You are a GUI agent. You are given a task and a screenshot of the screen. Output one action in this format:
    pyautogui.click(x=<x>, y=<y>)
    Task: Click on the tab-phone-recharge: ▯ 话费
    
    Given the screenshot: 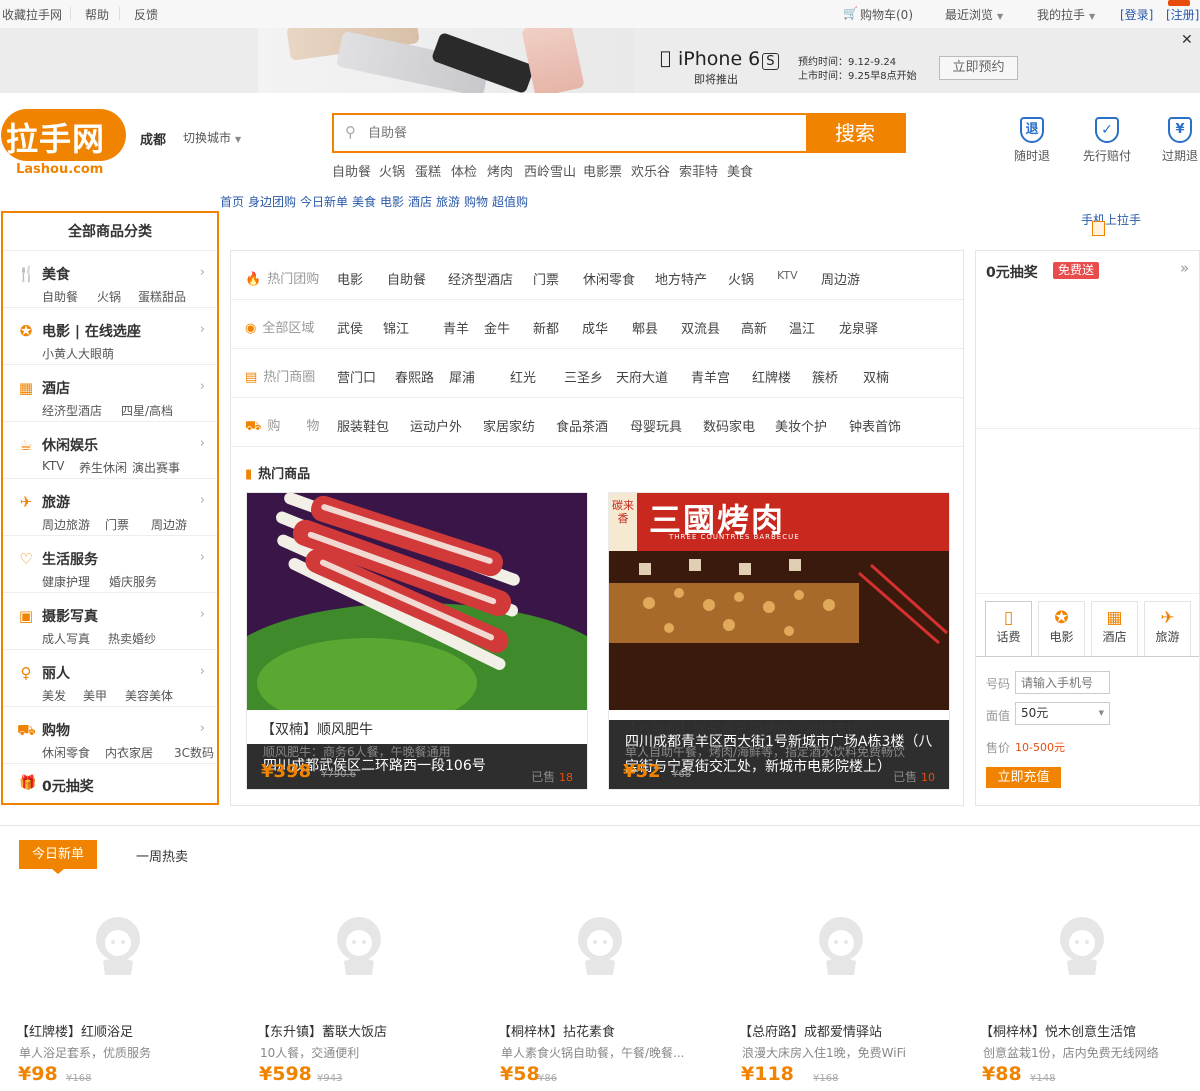 What is the action you would take?
    pyautogui.click(x=1008, y=629)
    